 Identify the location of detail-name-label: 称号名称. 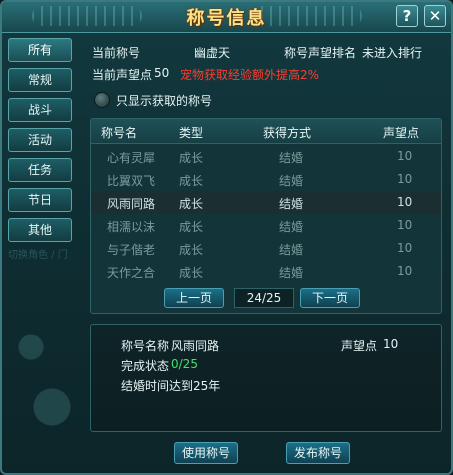
(145, 346).